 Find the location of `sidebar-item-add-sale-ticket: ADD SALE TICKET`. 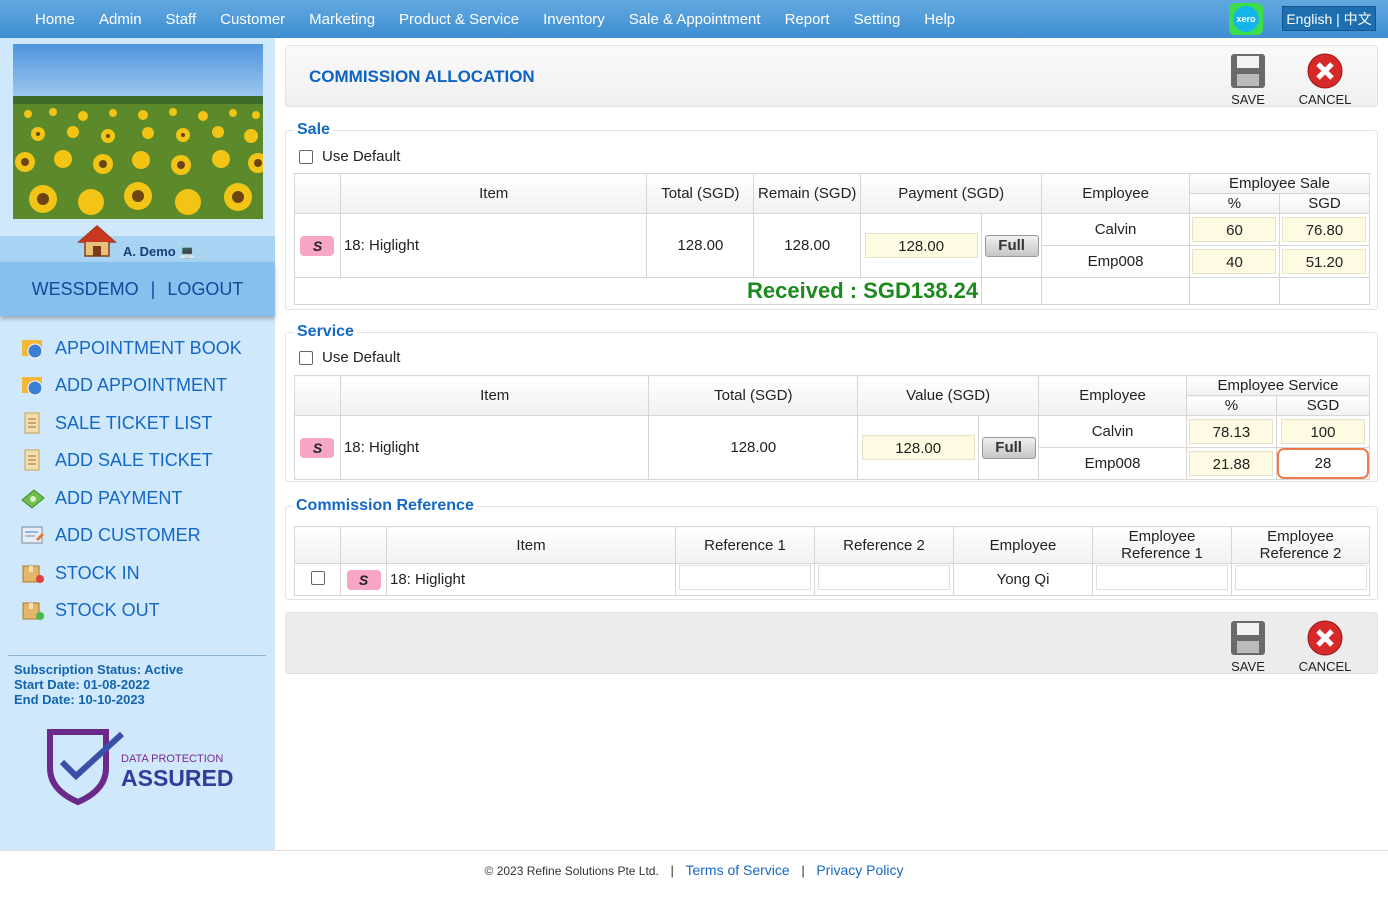

sidebar-item-add-sale-ticket: ADD SALE TICKET is located at coordinates (145, 460).